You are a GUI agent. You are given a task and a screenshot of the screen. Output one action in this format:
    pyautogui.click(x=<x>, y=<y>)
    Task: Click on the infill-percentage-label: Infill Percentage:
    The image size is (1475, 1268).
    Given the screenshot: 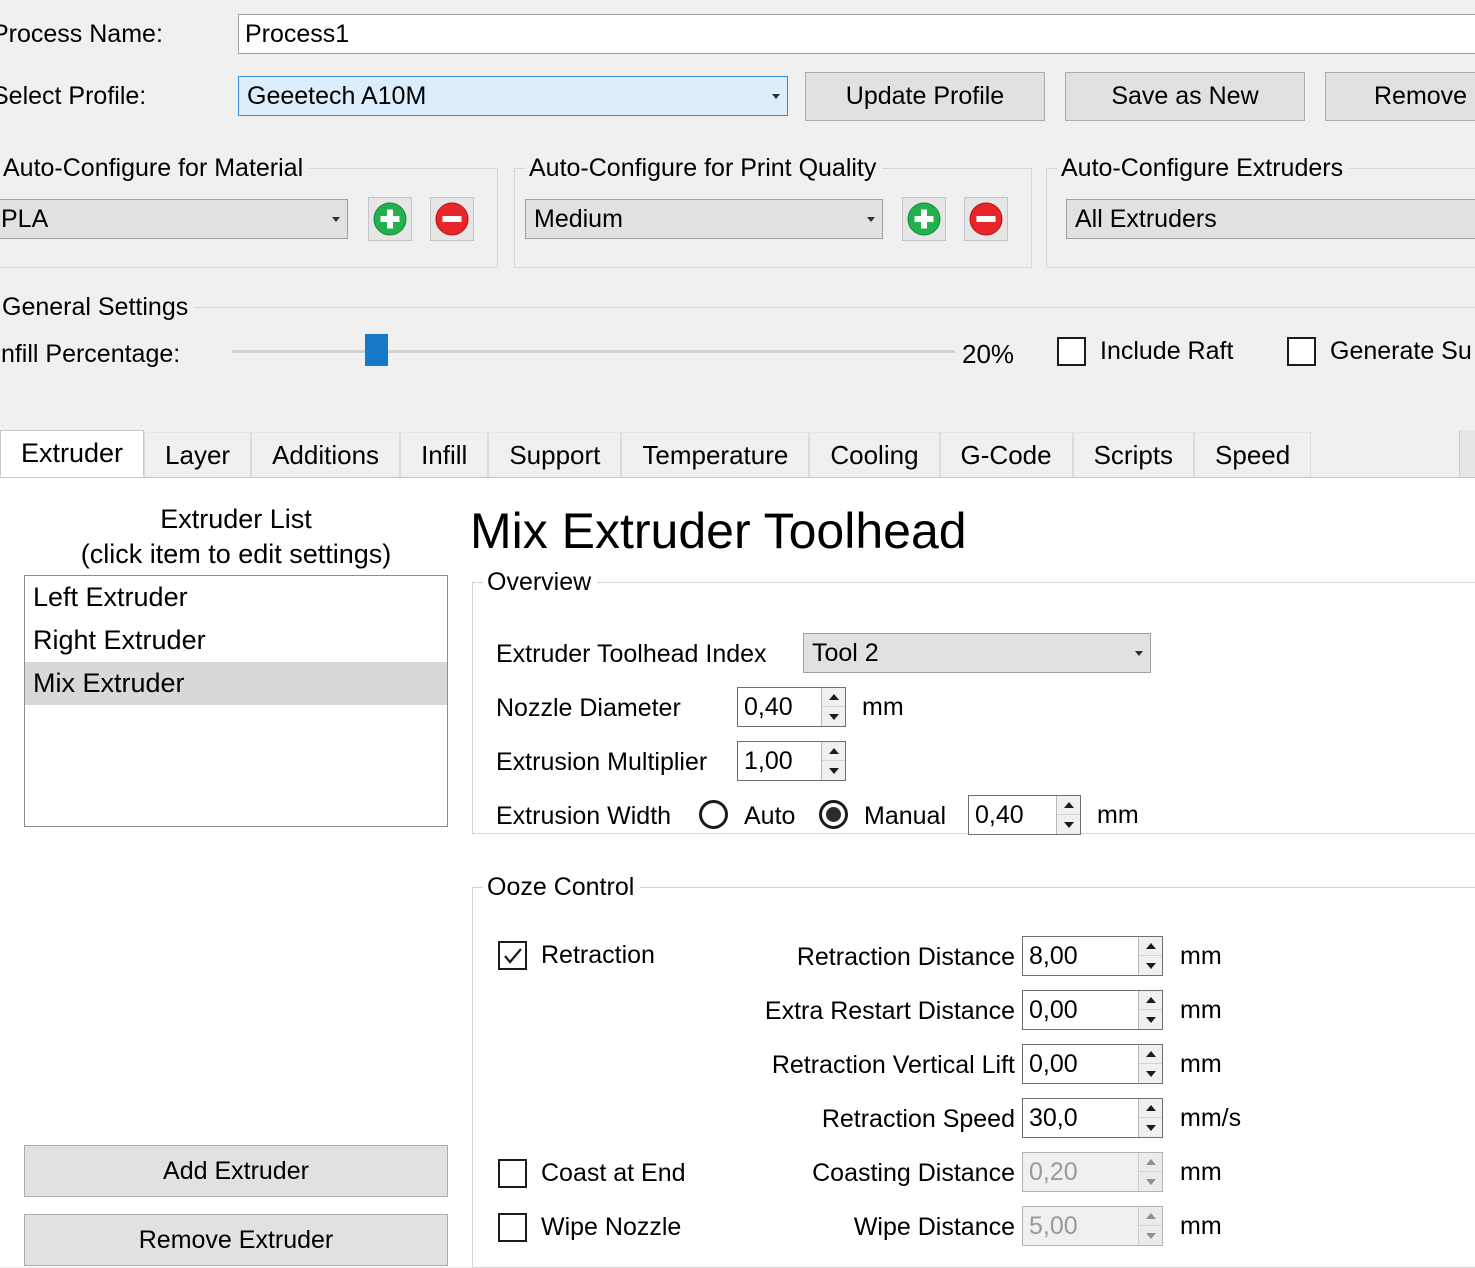 What is the action you would take?
    pyautogui.click(x=90, y=354)
    